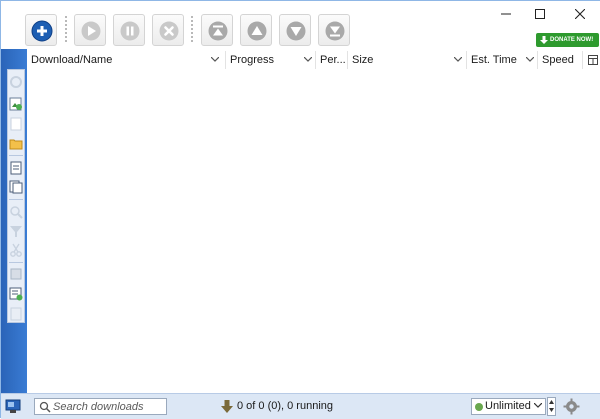 This screenshot has width=600, height=419. I want to click on list-icon, so click(16, 314).